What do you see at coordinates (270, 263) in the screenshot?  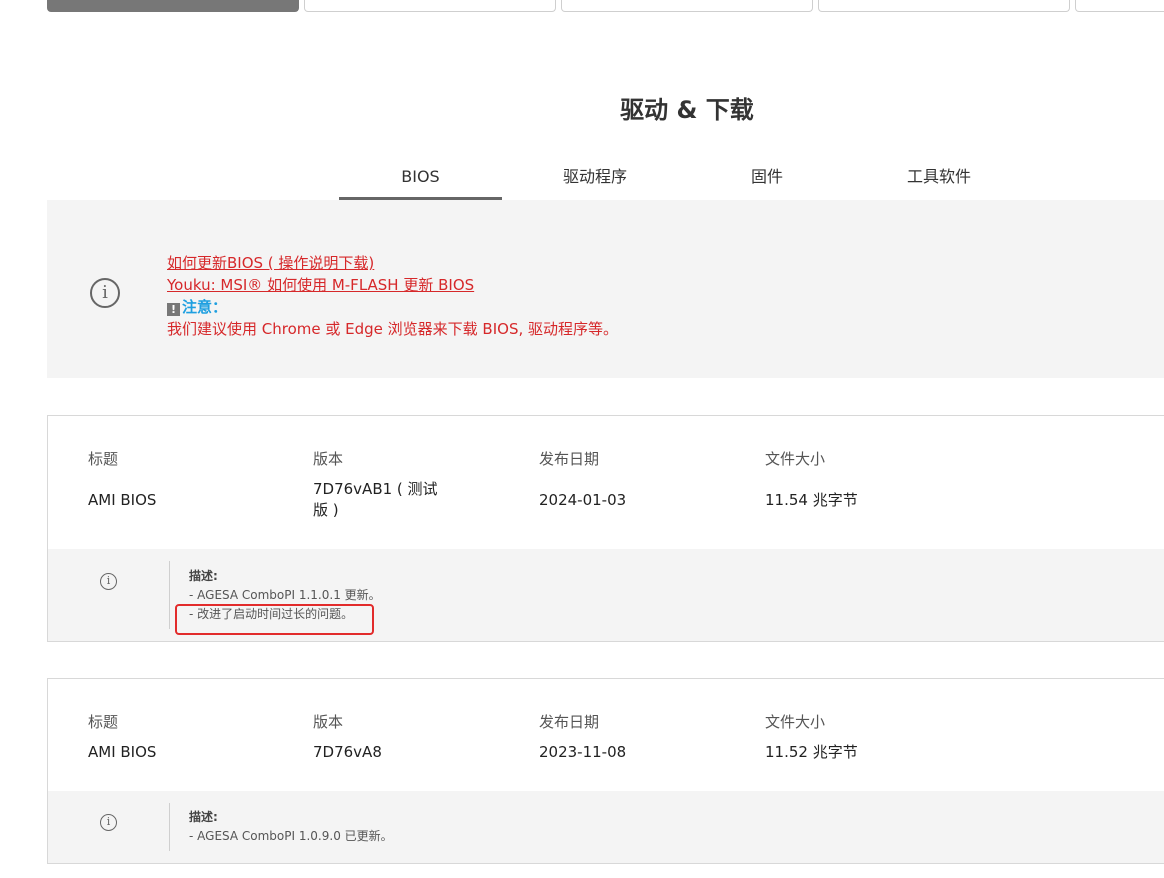 I see `bios-update-guide-link: 如何更新BIOS ( 操作说明下载)` at bounding box center [270, 263].